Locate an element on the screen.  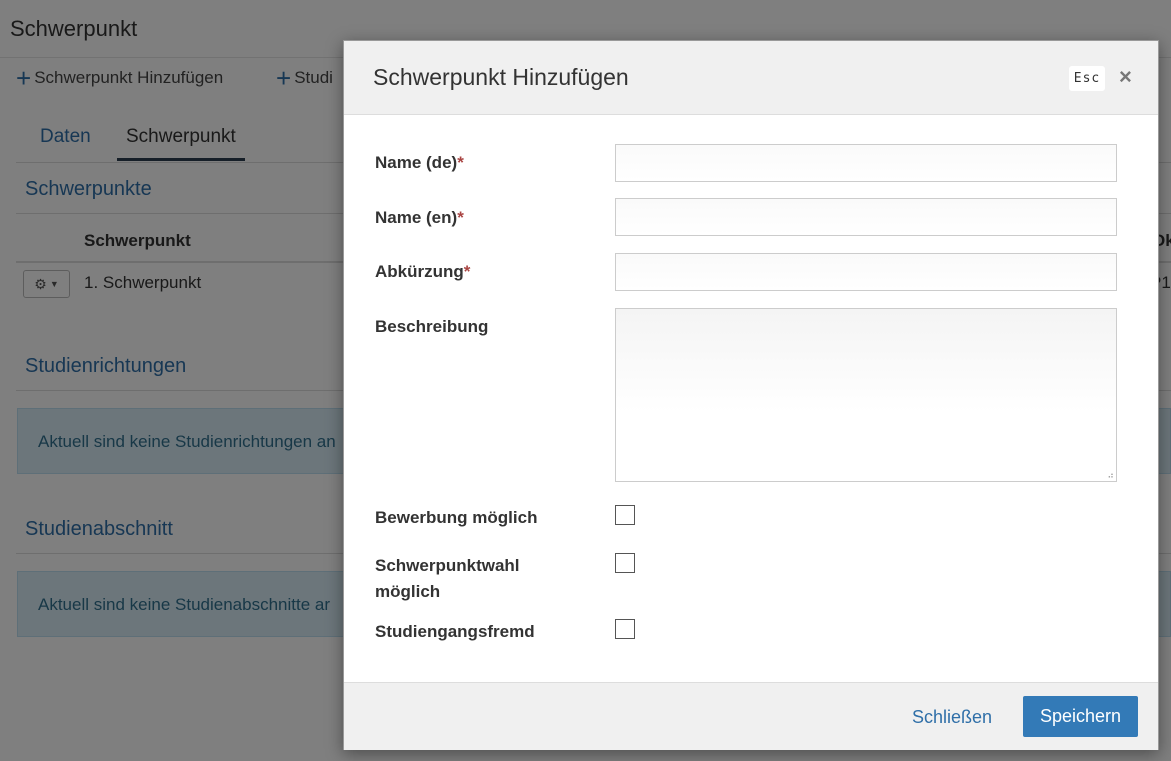
bewerbung-checkbox is located at coordinates (625, 515).